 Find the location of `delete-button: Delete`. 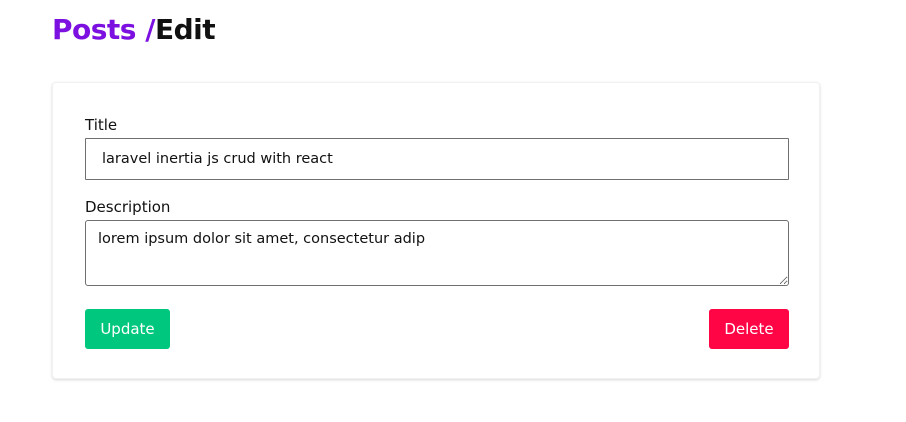

delete-button: Delete is located at coordinates (749, 329).